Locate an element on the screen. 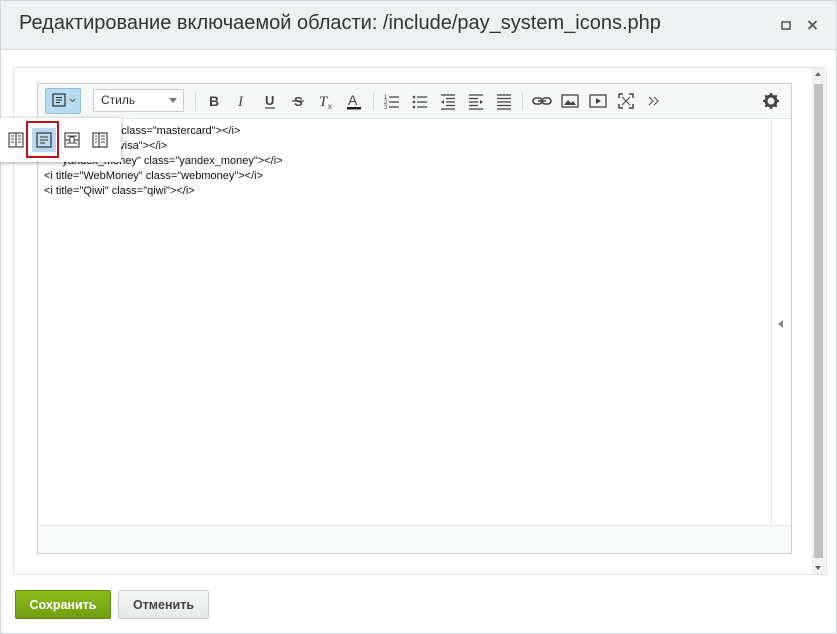 The height and width of the screenshot is (634, 837). fullscreen-icon is located at coordinates (626, 101).